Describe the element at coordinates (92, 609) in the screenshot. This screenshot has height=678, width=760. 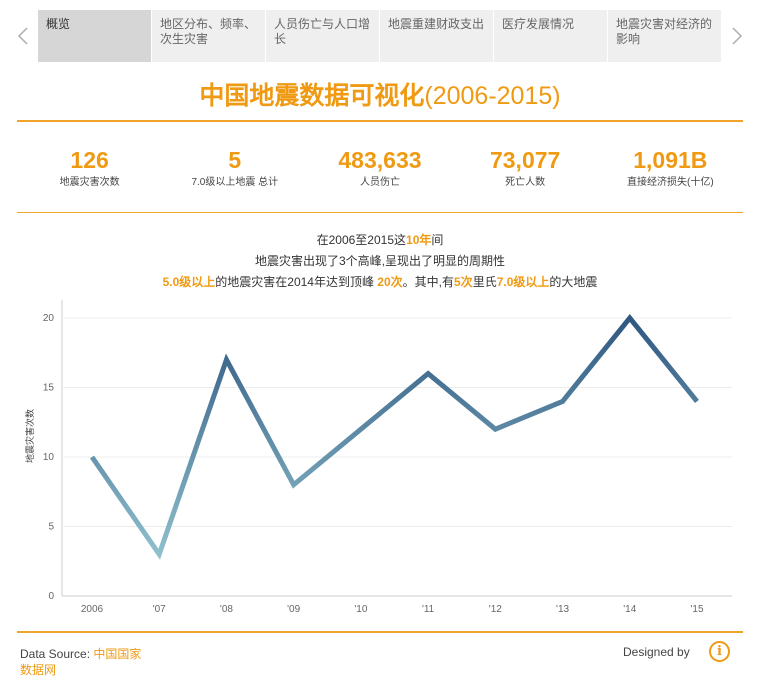
I see `x-tick-label: 2006` at that location.